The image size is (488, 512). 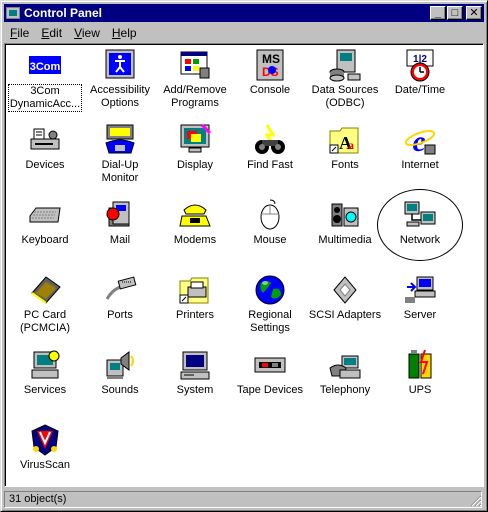 I want to click on item-label-line1: PC Card, so click(x=45, y=315).